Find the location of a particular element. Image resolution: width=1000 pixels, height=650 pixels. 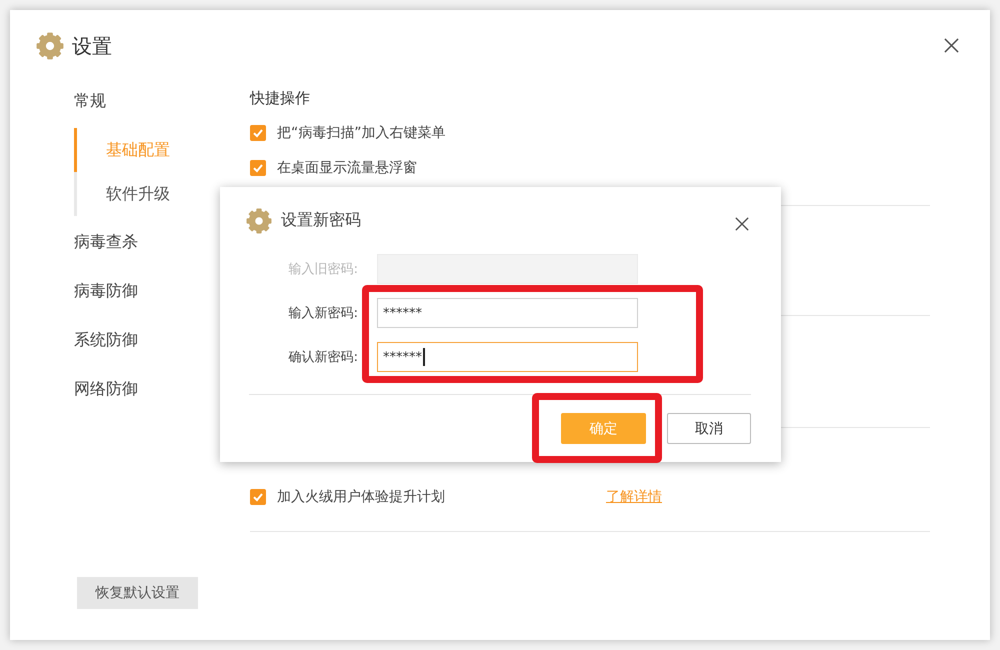

option-label: 加入火绒用户体验提升计划 is located at coordinates (361, 497).